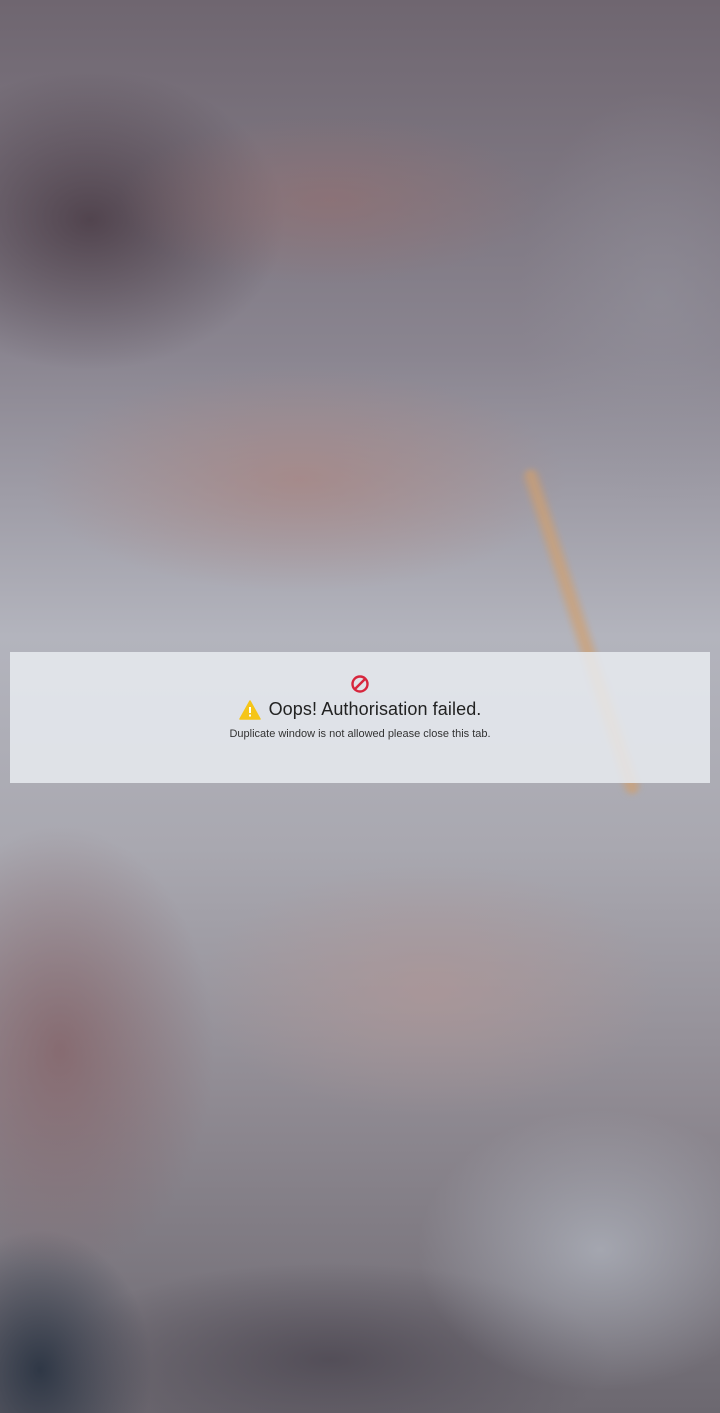 Image resolution: width=720 pixels, height=1413 pixels. Describe the element at coordinates (360, 684) in the screenshot. I see `no-entry-icon` at that location.